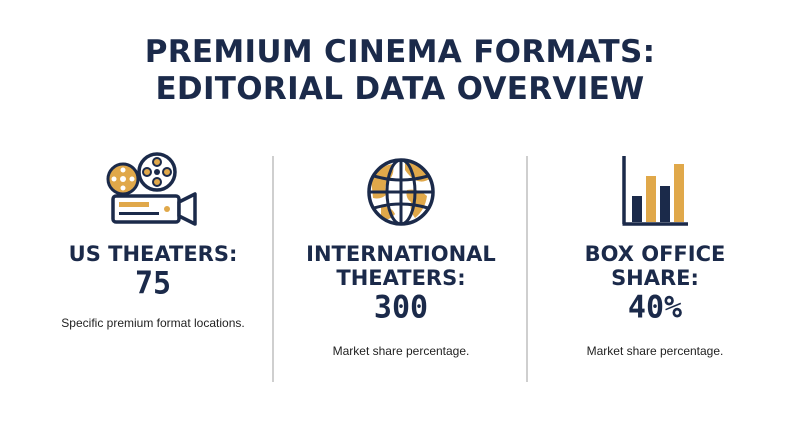 The image size is (800, 447). I want to click on stat-value: 40%, so click(655, 307).